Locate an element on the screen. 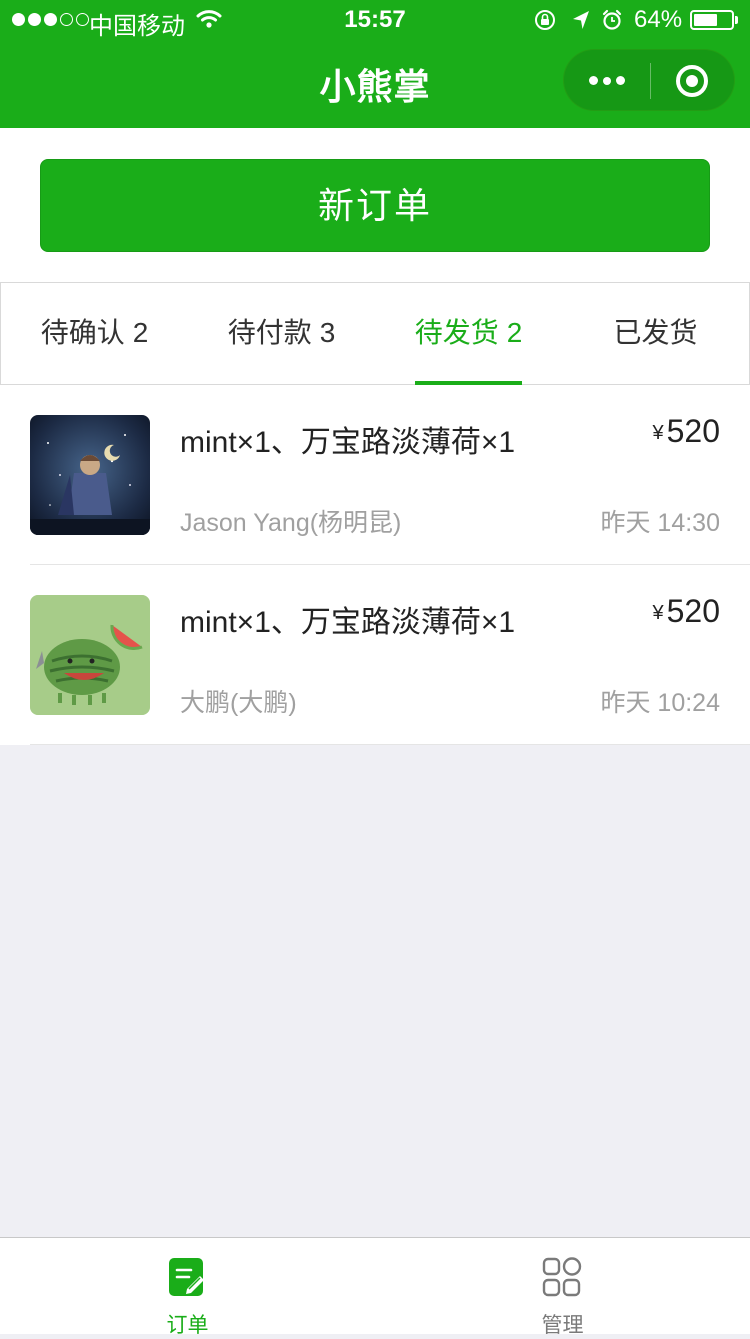 The height and width of the screenshot is (1339, 750). rotation-lock-icon is located at coordinates (545, 20).